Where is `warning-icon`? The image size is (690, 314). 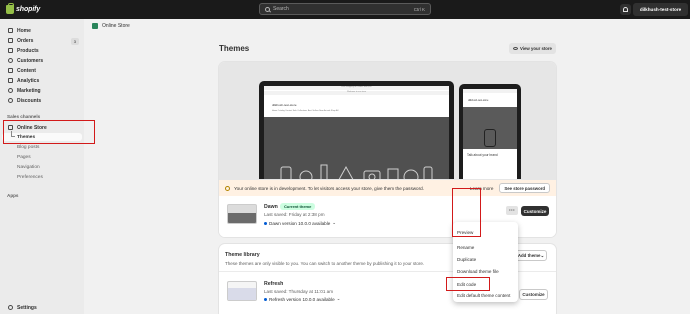 warning-icon is located at coordinates (227, 188).